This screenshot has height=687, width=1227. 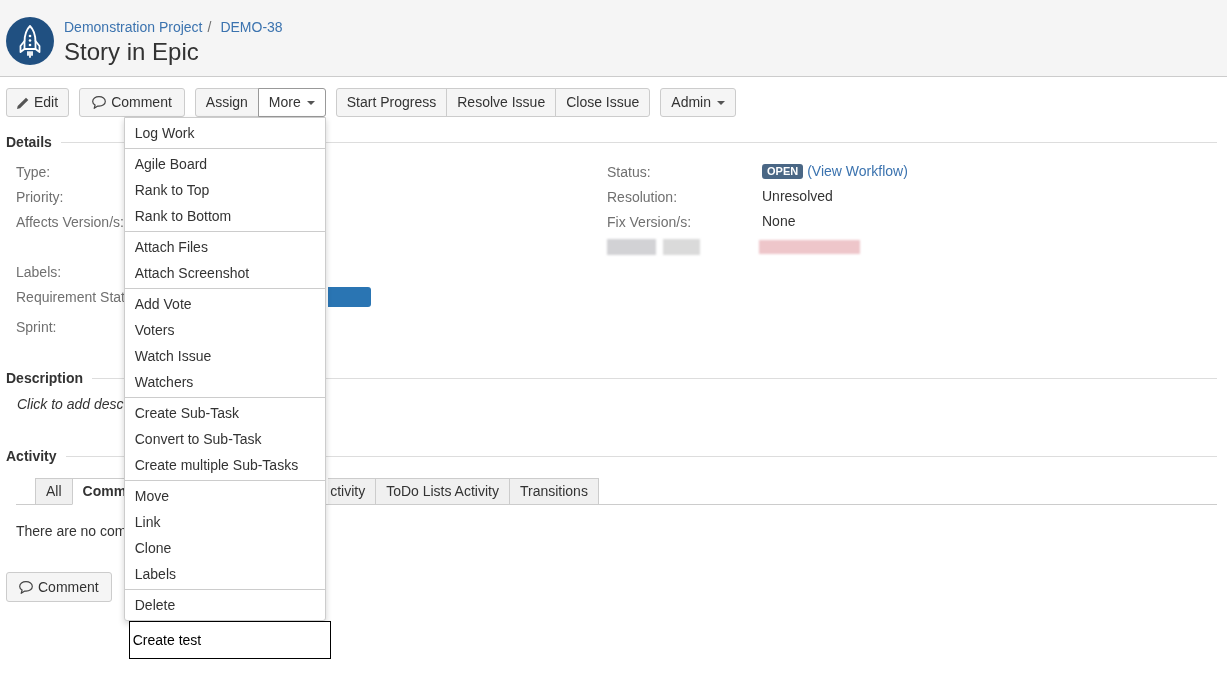 What do you see at coordinates (553, 491) in the screenshot?
I see `tab: Transitions` at bounding box center [553, 491].